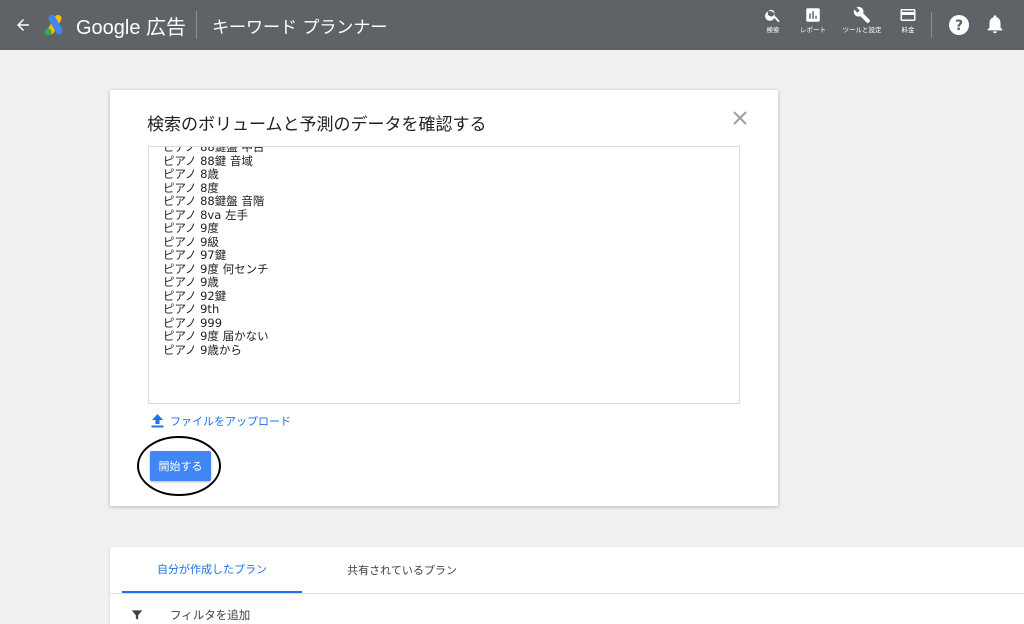 The width and height of the screenshot is (1024, 624). I want to click on keyword-item: ピアノ 88鍵盤 音階, so click(214, 201).